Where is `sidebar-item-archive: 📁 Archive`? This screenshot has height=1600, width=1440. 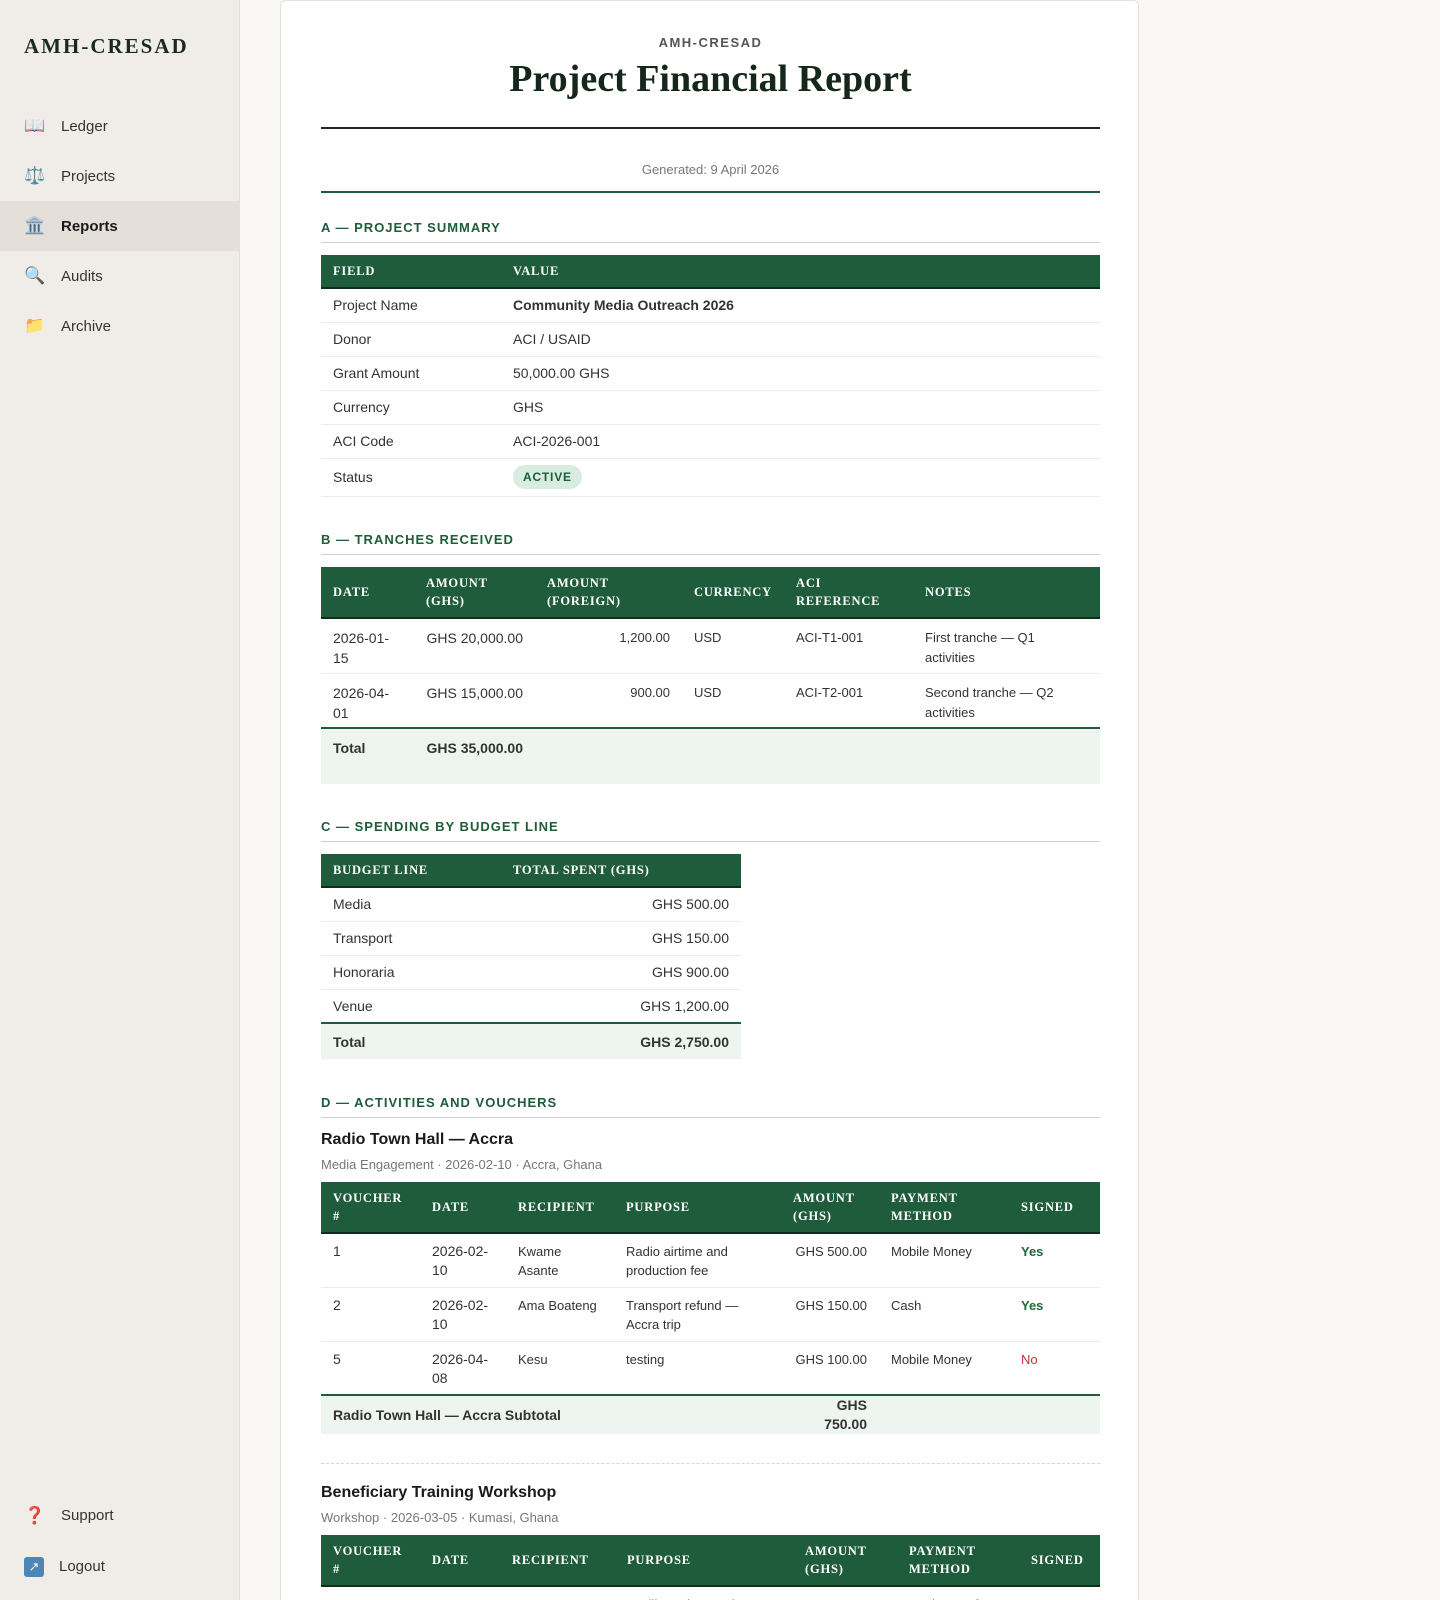 sidebar-item-archive: 📁 Archive is located at coordinates (120, 326).